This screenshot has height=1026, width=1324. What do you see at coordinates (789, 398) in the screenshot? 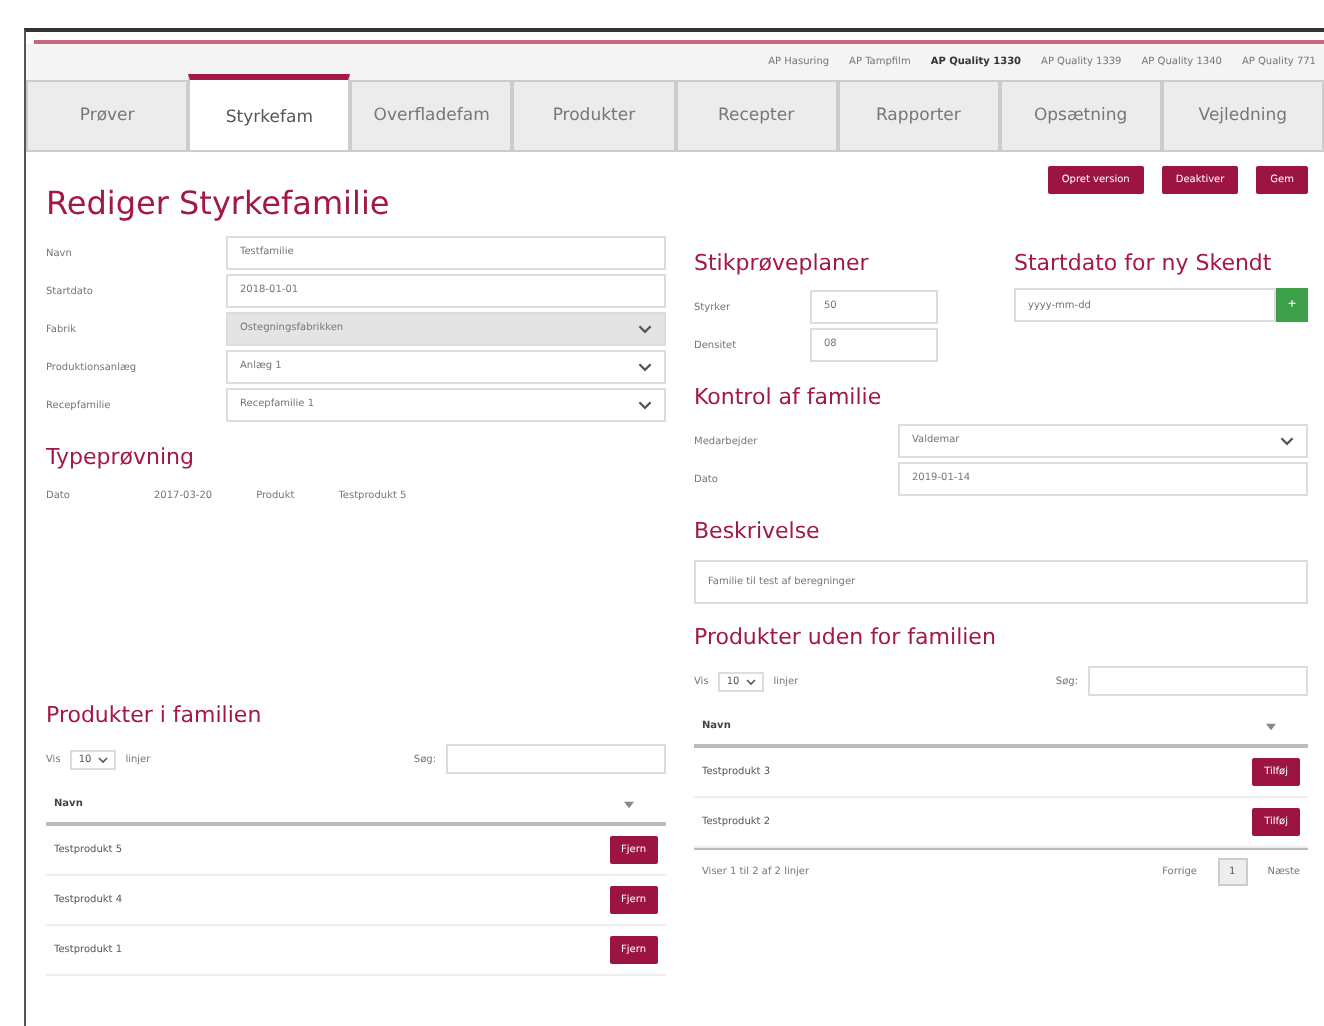
I see `section-title: Kontrol af familie` at bounding box center [789, 398].